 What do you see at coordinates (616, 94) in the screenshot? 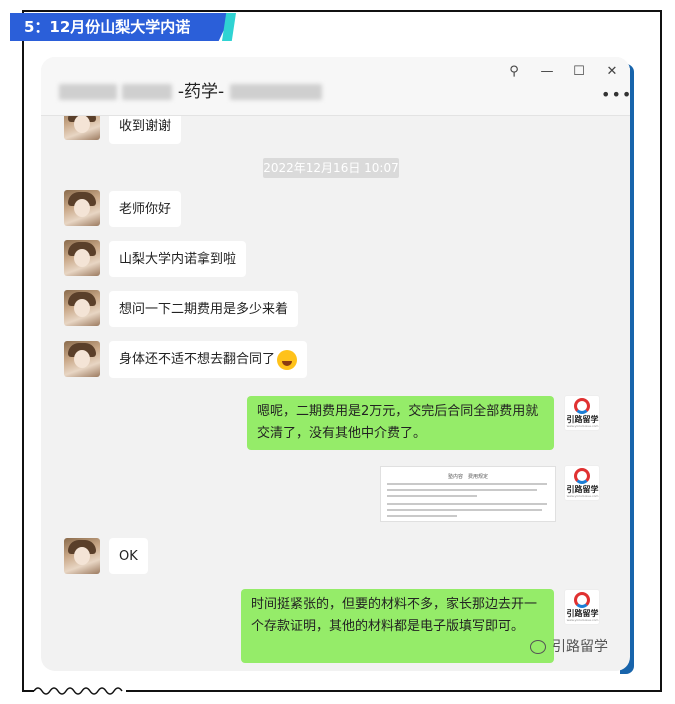
I see `more-options-icon: •••` at bounding box center [616, 94].